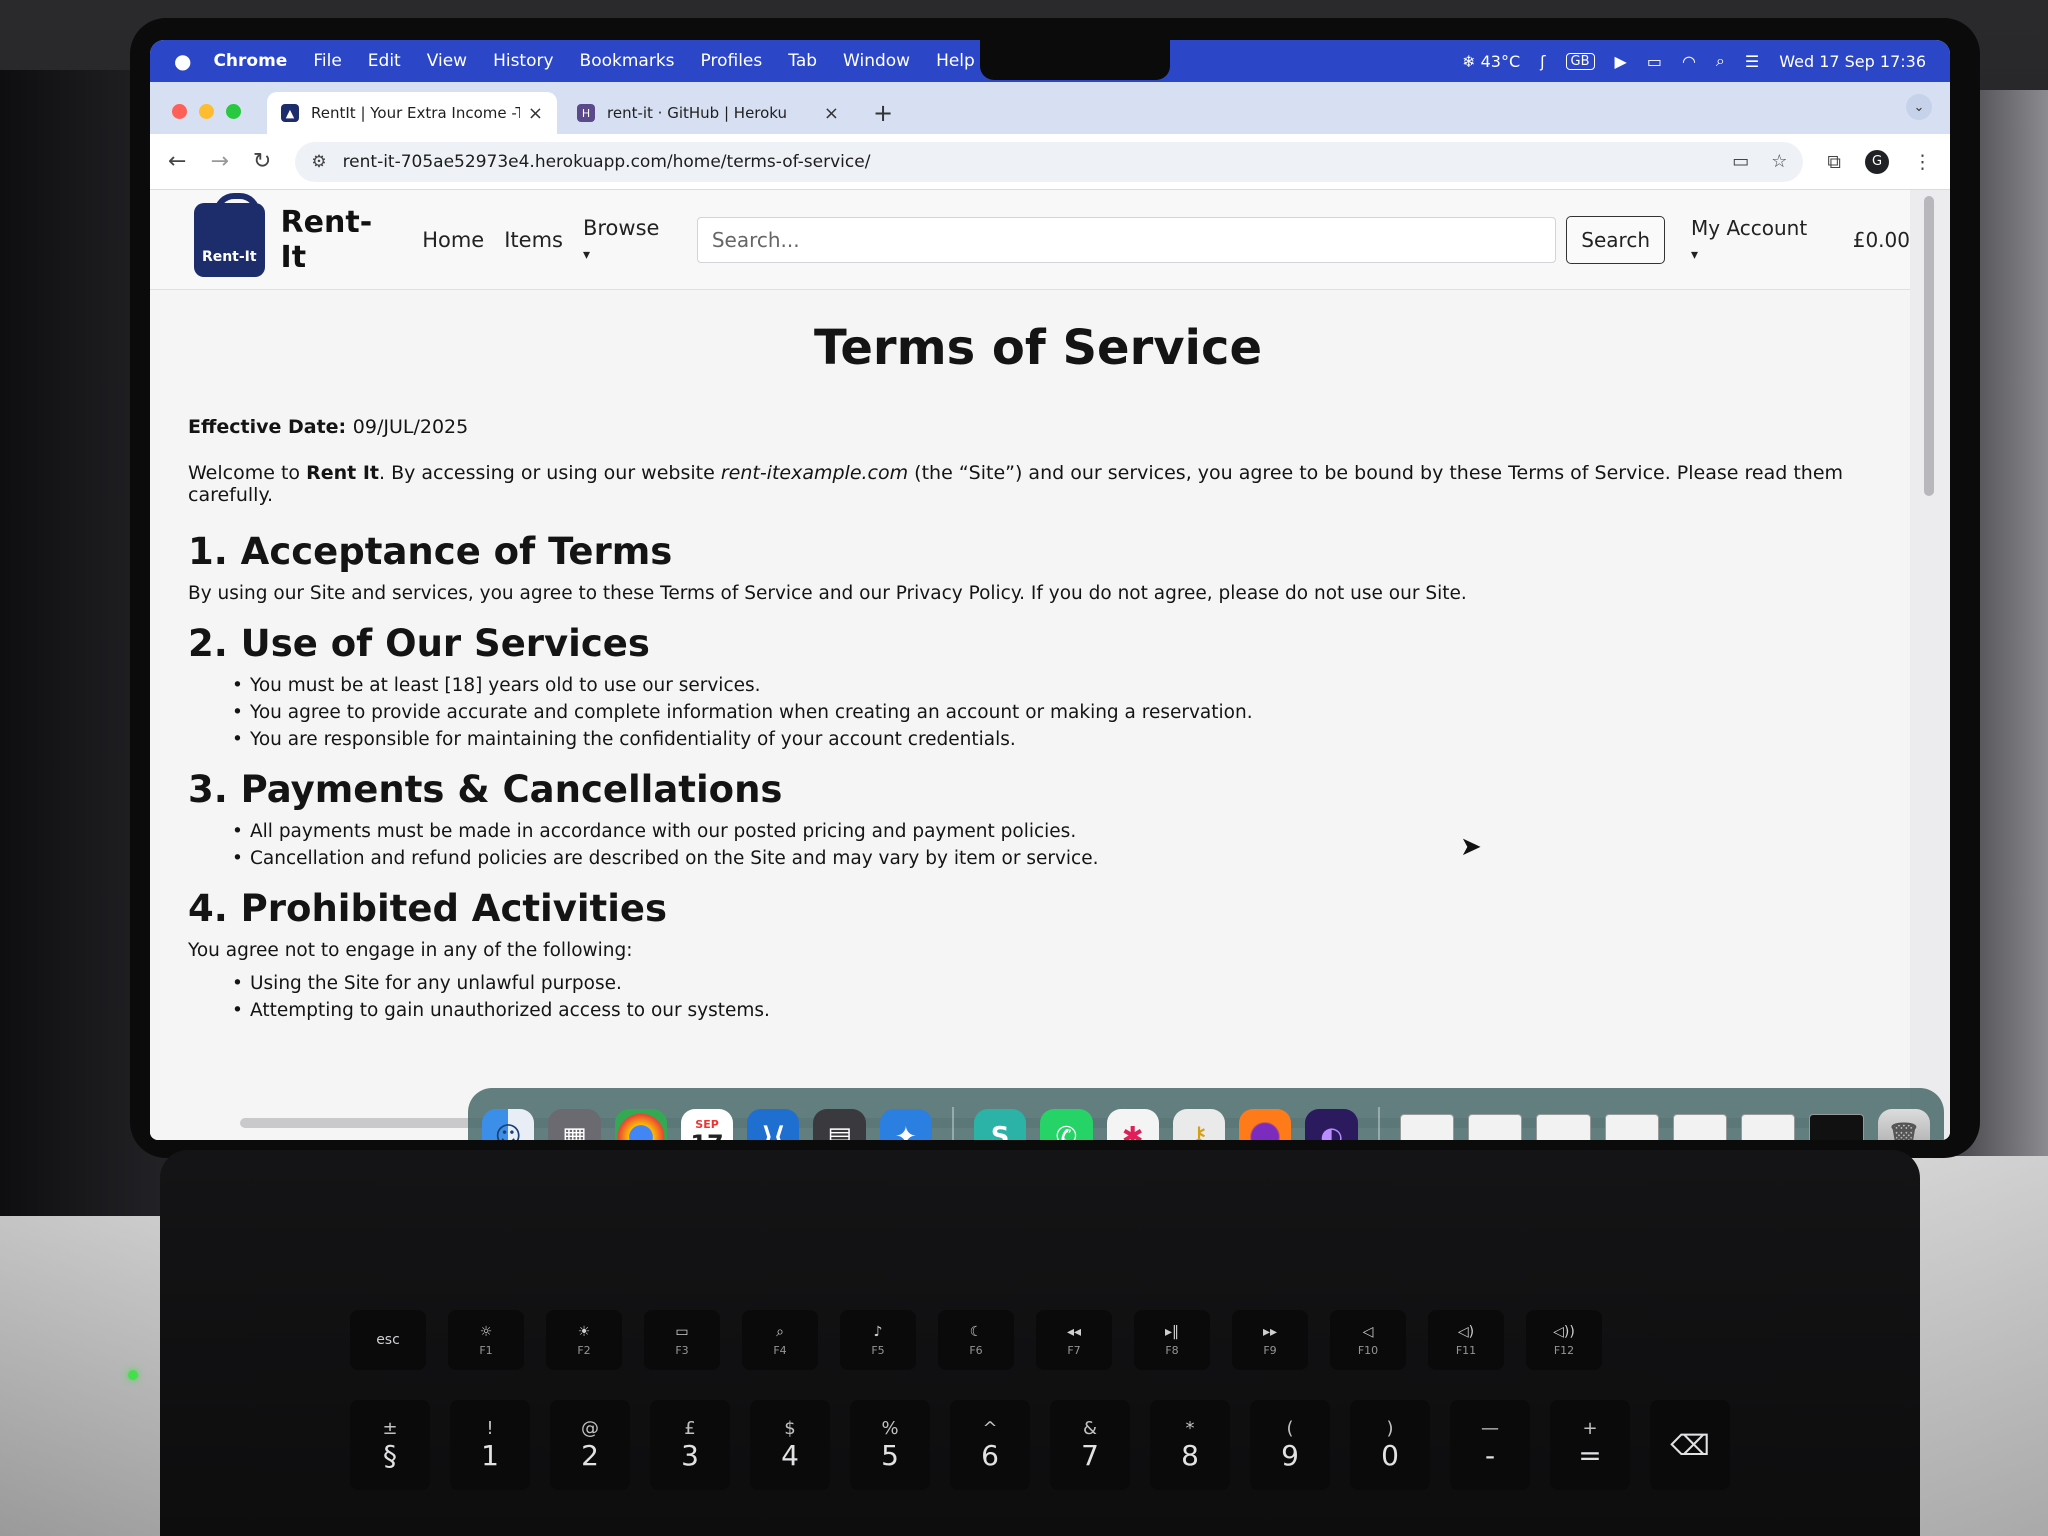 The height and width of the screenshot is (1536, 2048). What do you see at coordinates (177, 161) in the screenshot?
I see `back-arrow-icon: ←` at bounding box center [177, 161].